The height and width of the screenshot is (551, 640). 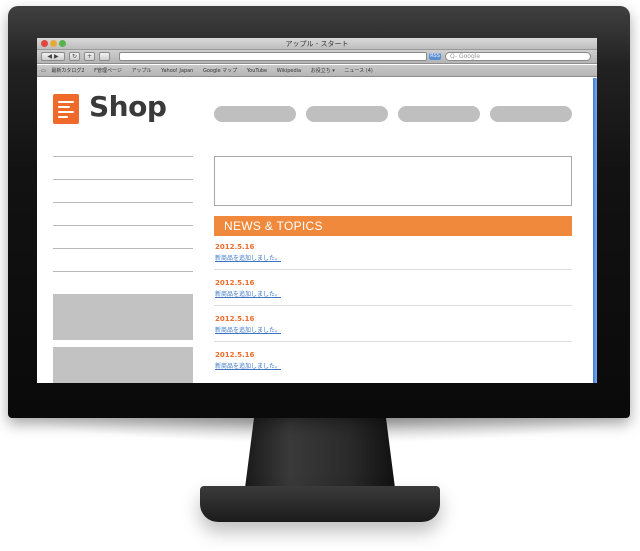 I want to click on back-forward-button: ◀ ▶, so click(x=53, y=56).